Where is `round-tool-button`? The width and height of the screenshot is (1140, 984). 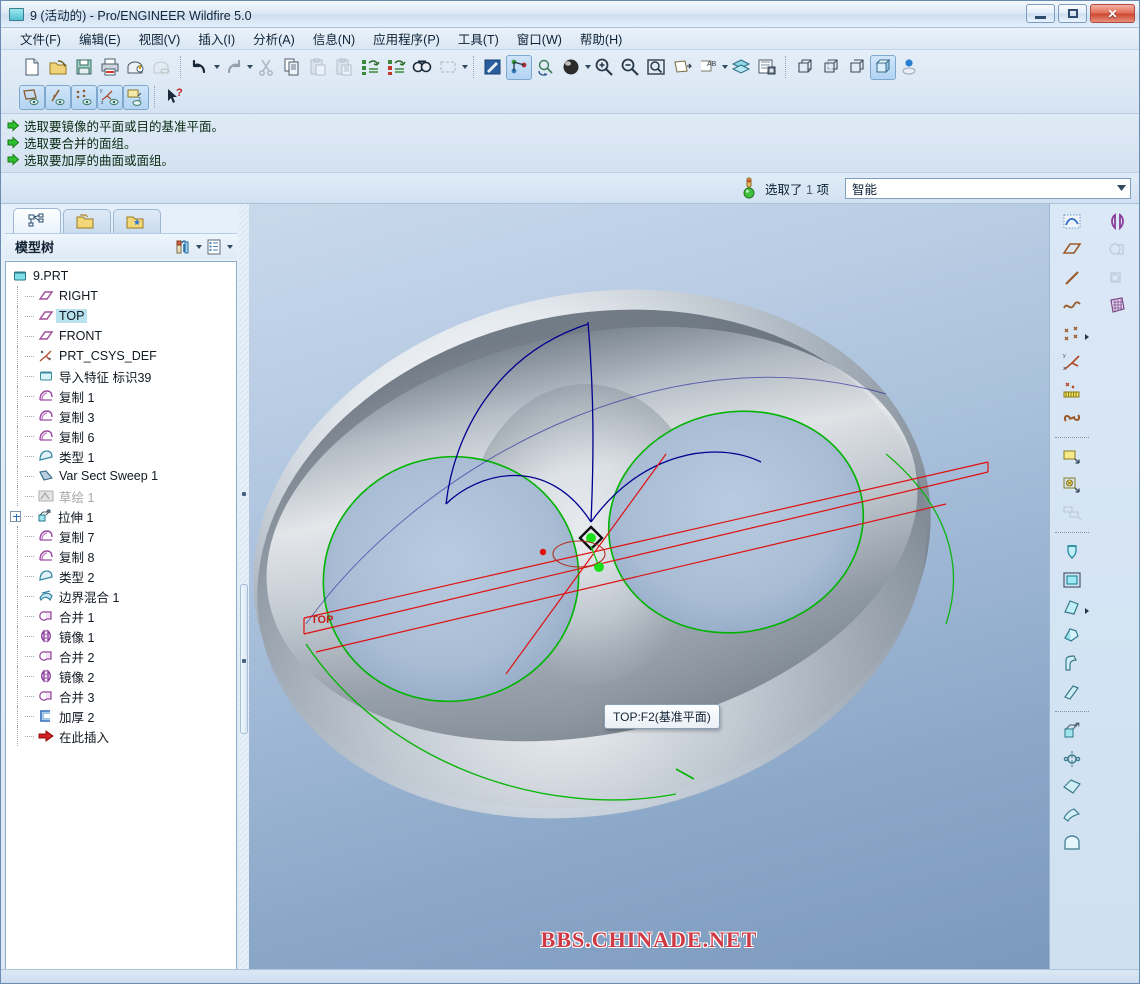 round-tool-button is located at coordinates (1072, 664).